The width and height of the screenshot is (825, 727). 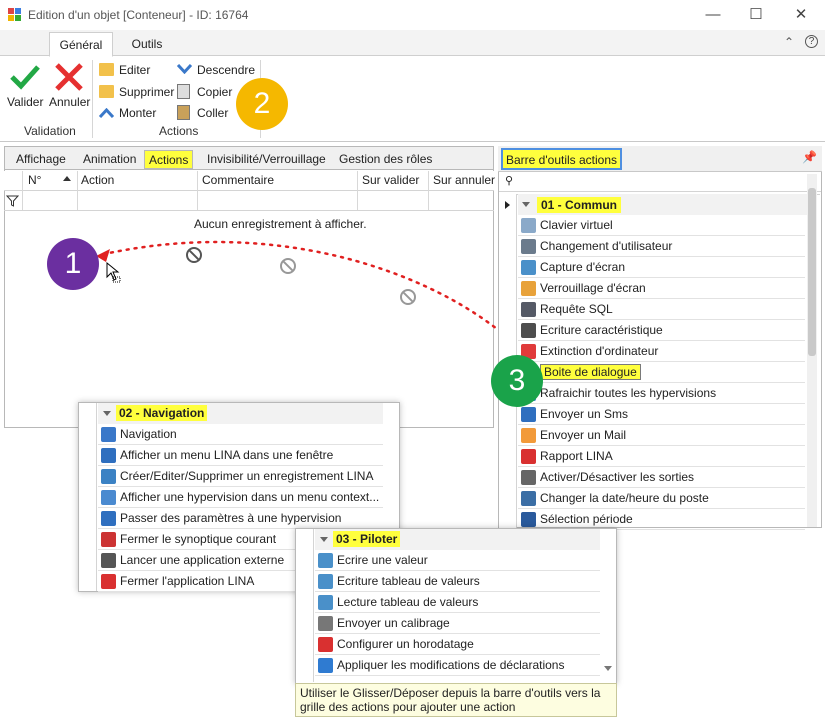 I want to click on toolbar-action-item: Changement d'utilisateur, so click(x=661, y=246).